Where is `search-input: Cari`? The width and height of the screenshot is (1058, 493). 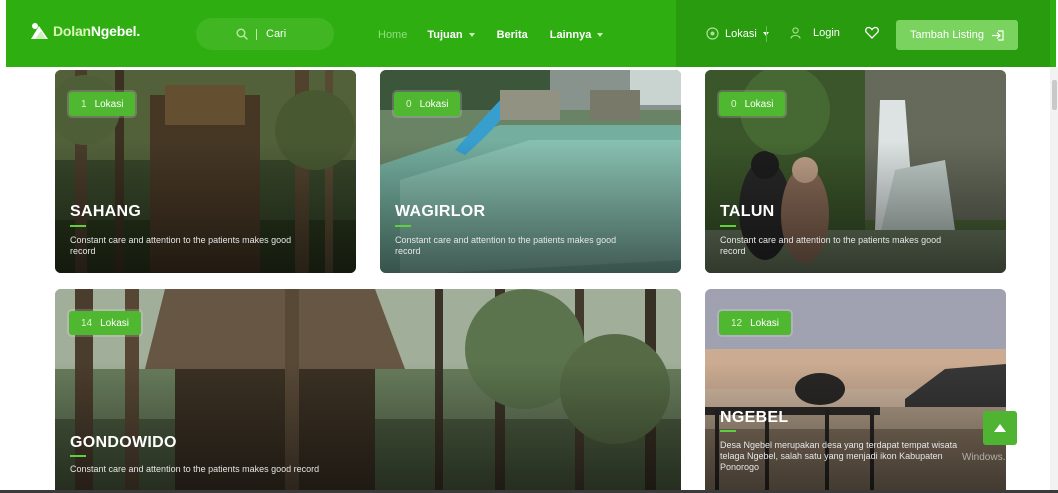 search-input: Cari is located at coordinates (276, 34).